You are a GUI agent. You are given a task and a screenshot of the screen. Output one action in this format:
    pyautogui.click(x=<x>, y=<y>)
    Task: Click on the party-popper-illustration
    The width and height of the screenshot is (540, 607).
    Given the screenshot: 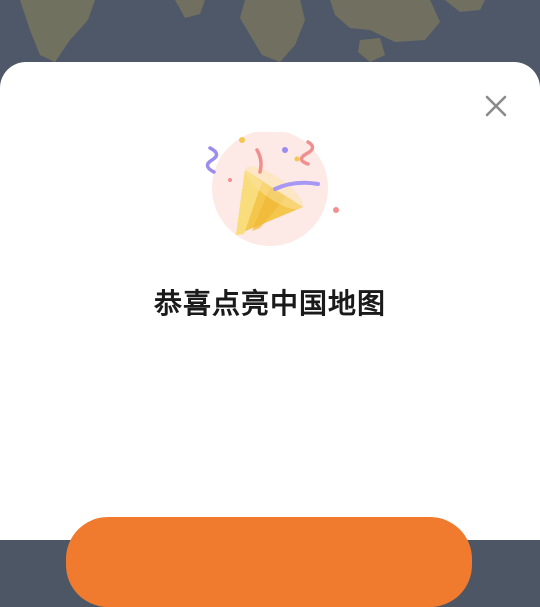 What is the action you would take?
    pyautogui.click(x=275, y=191)
    